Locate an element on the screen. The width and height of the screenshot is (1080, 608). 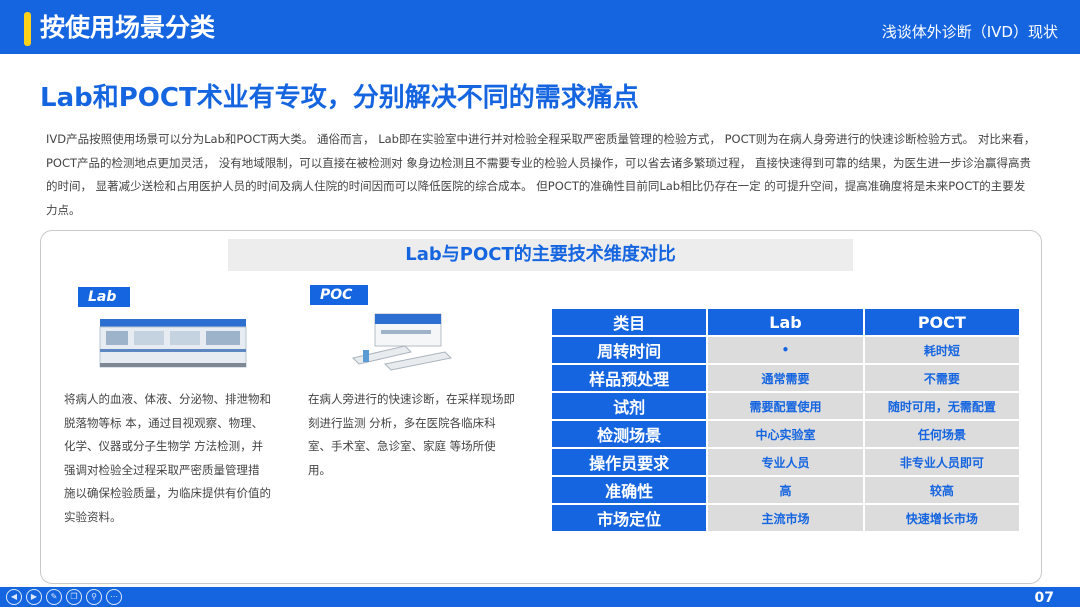
row-category: 周转时间 is located at coordinates (629, 350).